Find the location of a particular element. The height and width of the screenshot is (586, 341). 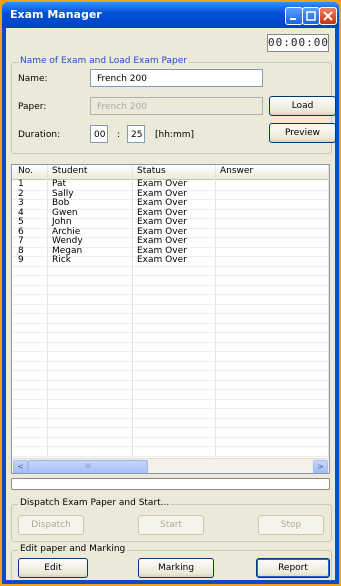

minimize-icon is located at coordinates (294, 16).